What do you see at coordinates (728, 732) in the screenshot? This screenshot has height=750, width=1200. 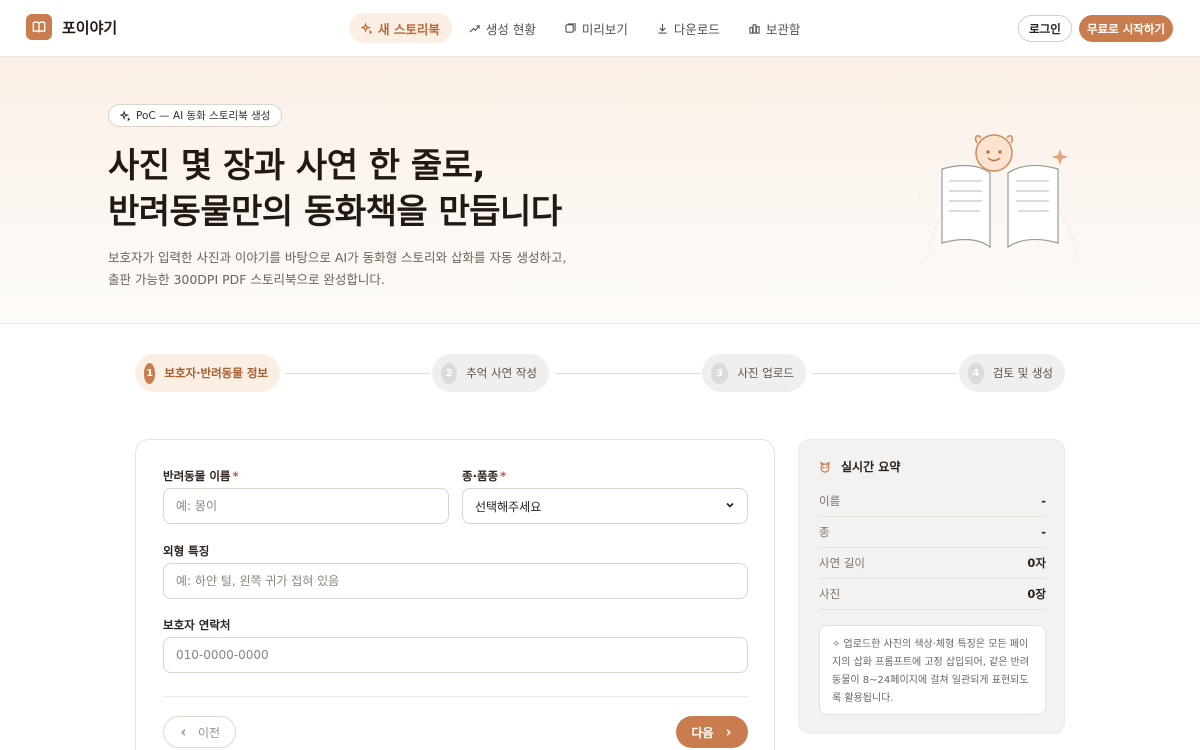 I see `chevron-right-icon` at bounding box center [728, 732].